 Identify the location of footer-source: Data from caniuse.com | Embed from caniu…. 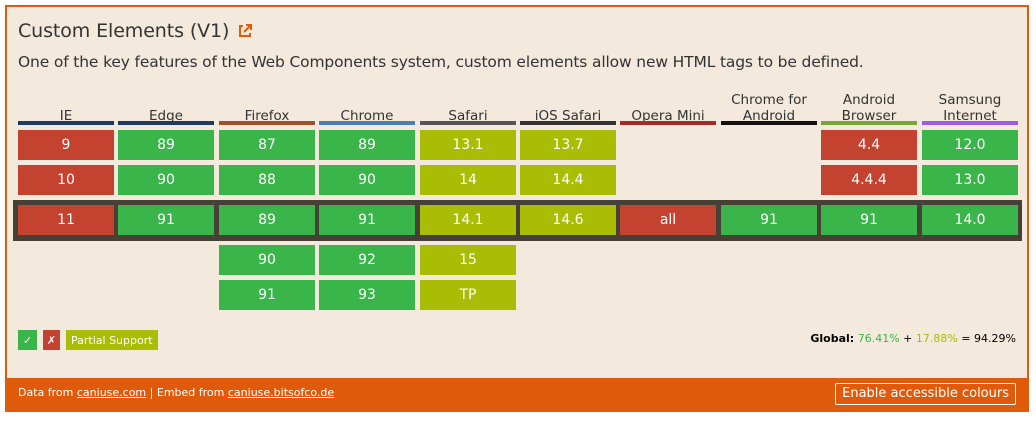
(176, 392).